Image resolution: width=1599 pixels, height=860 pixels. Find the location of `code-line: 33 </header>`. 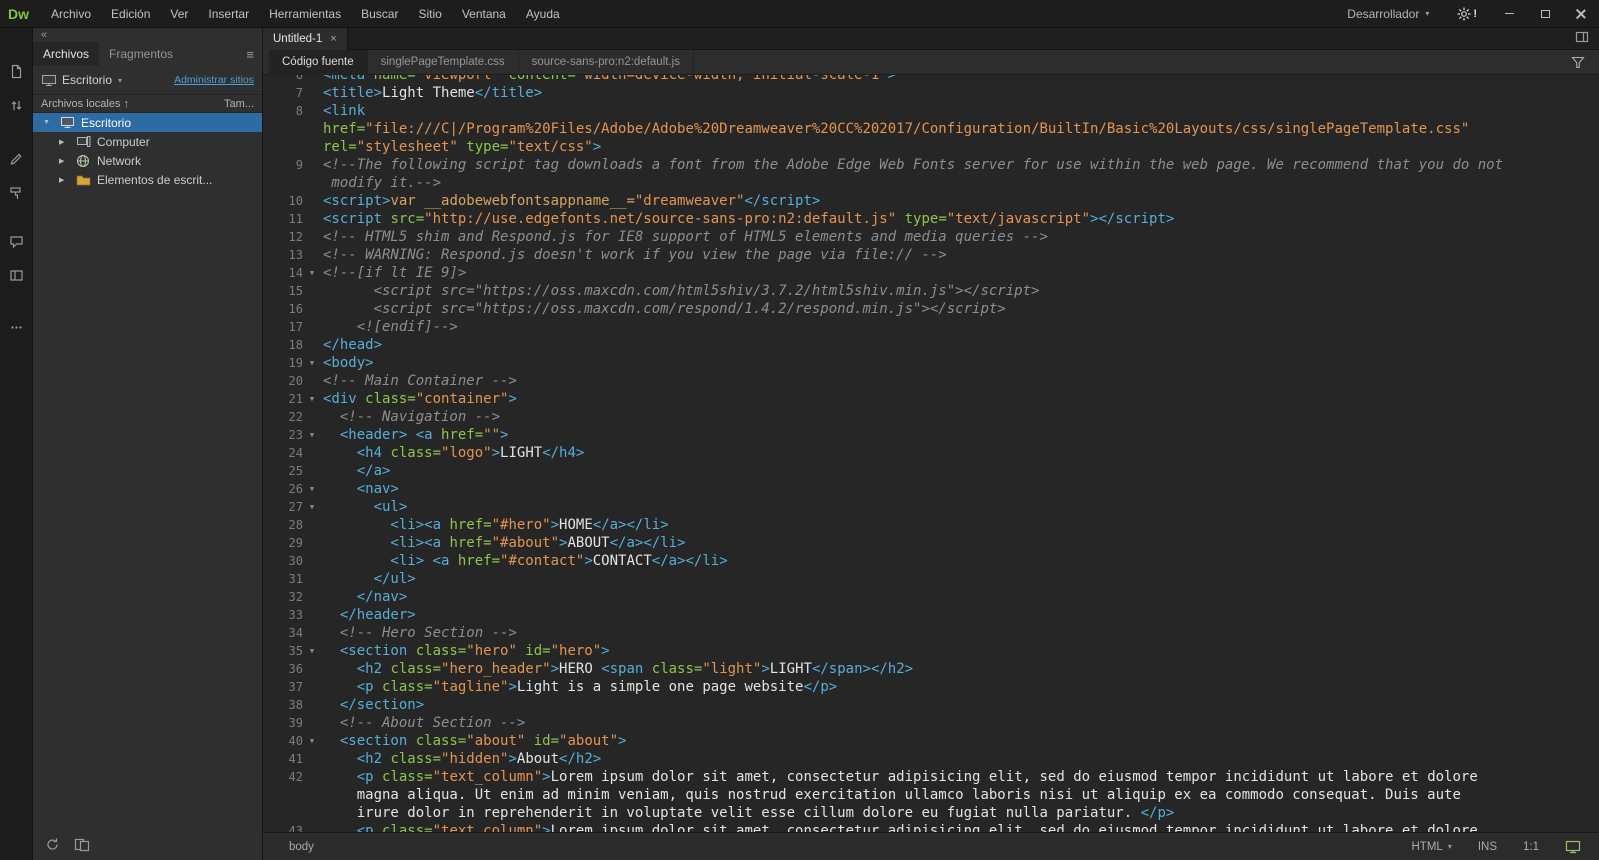

code-line: 33 </header> is located at coordinates (931, 615).